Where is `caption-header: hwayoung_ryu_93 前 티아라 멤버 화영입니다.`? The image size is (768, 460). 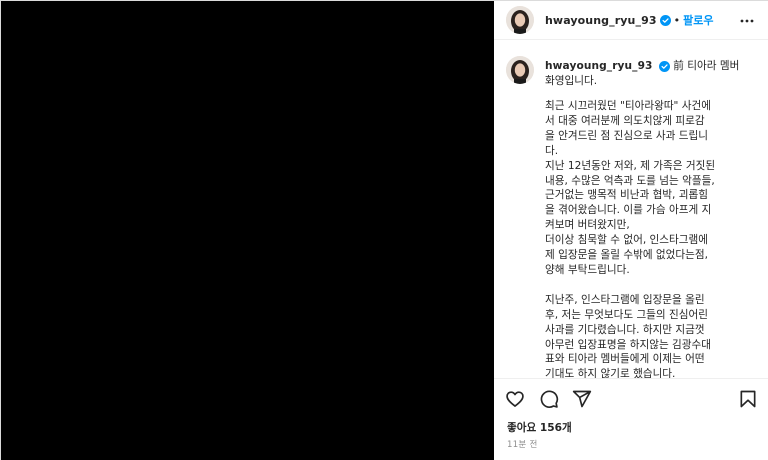
caption-header: hwayoung_ryu_93 前 티아라 멤버 화영입니다. is located at coordinates (654, 74).